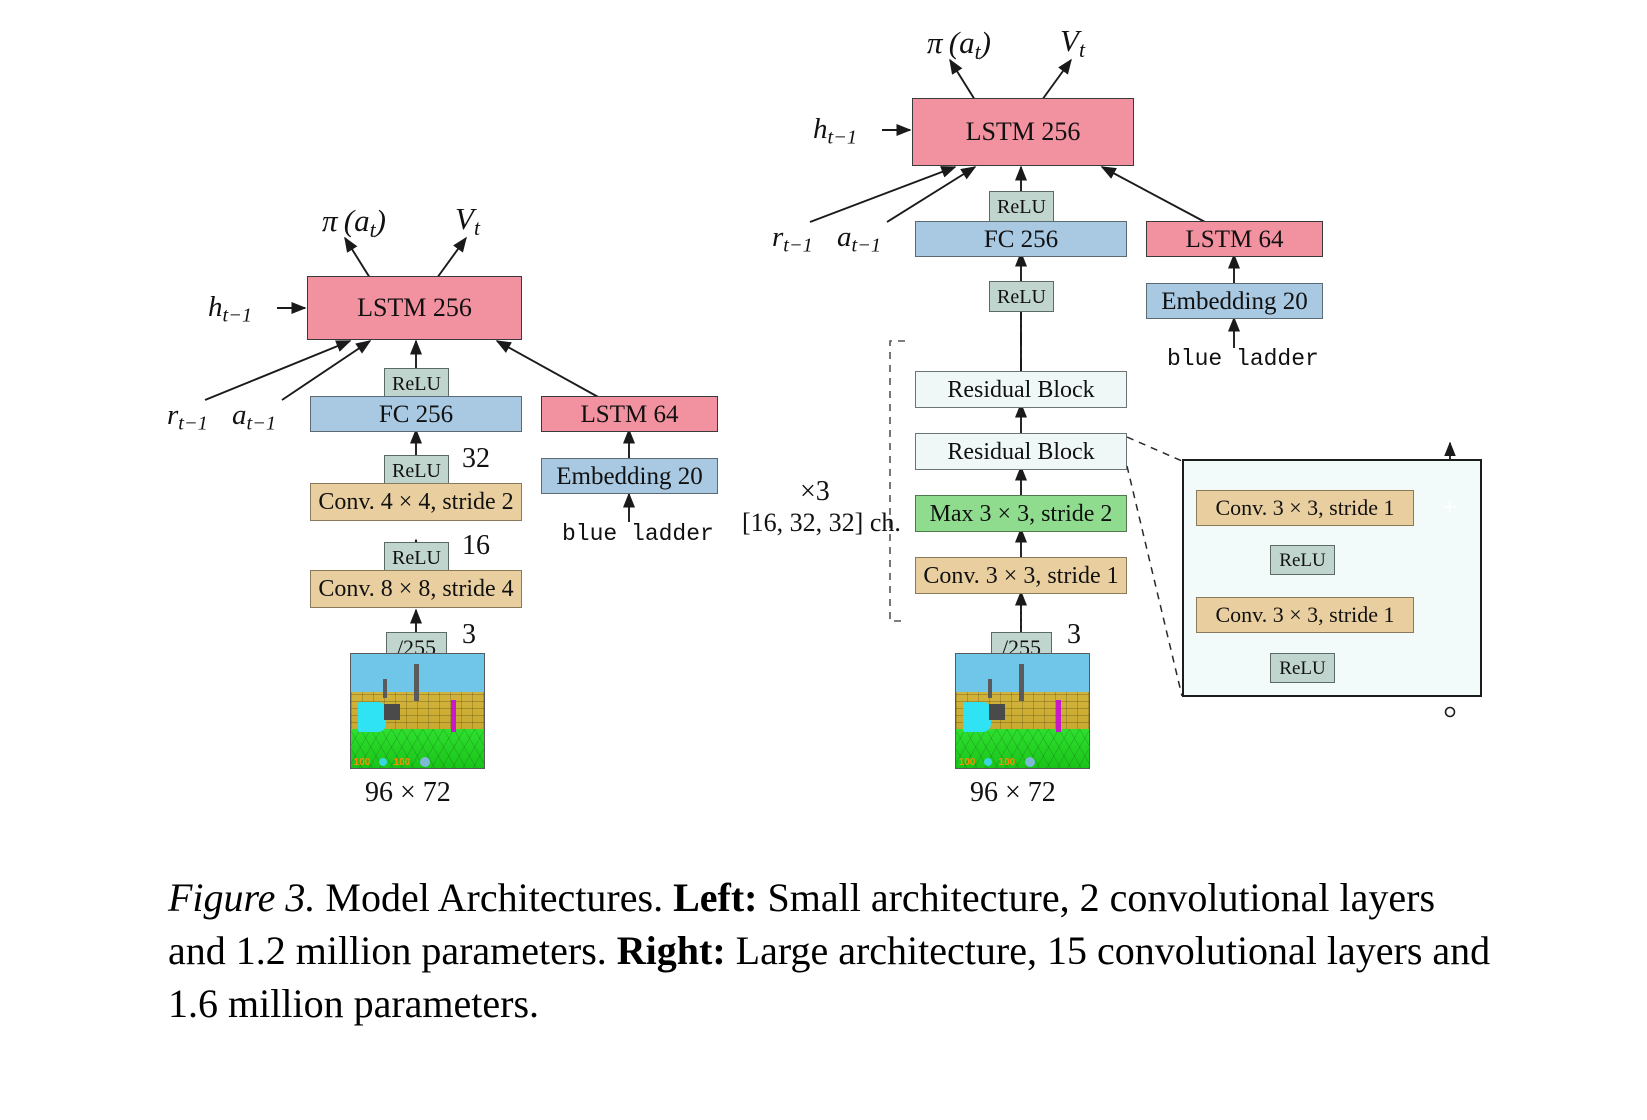  I want to click on right-channels-label: [16, 32, 32] ch., so click(821, 522).